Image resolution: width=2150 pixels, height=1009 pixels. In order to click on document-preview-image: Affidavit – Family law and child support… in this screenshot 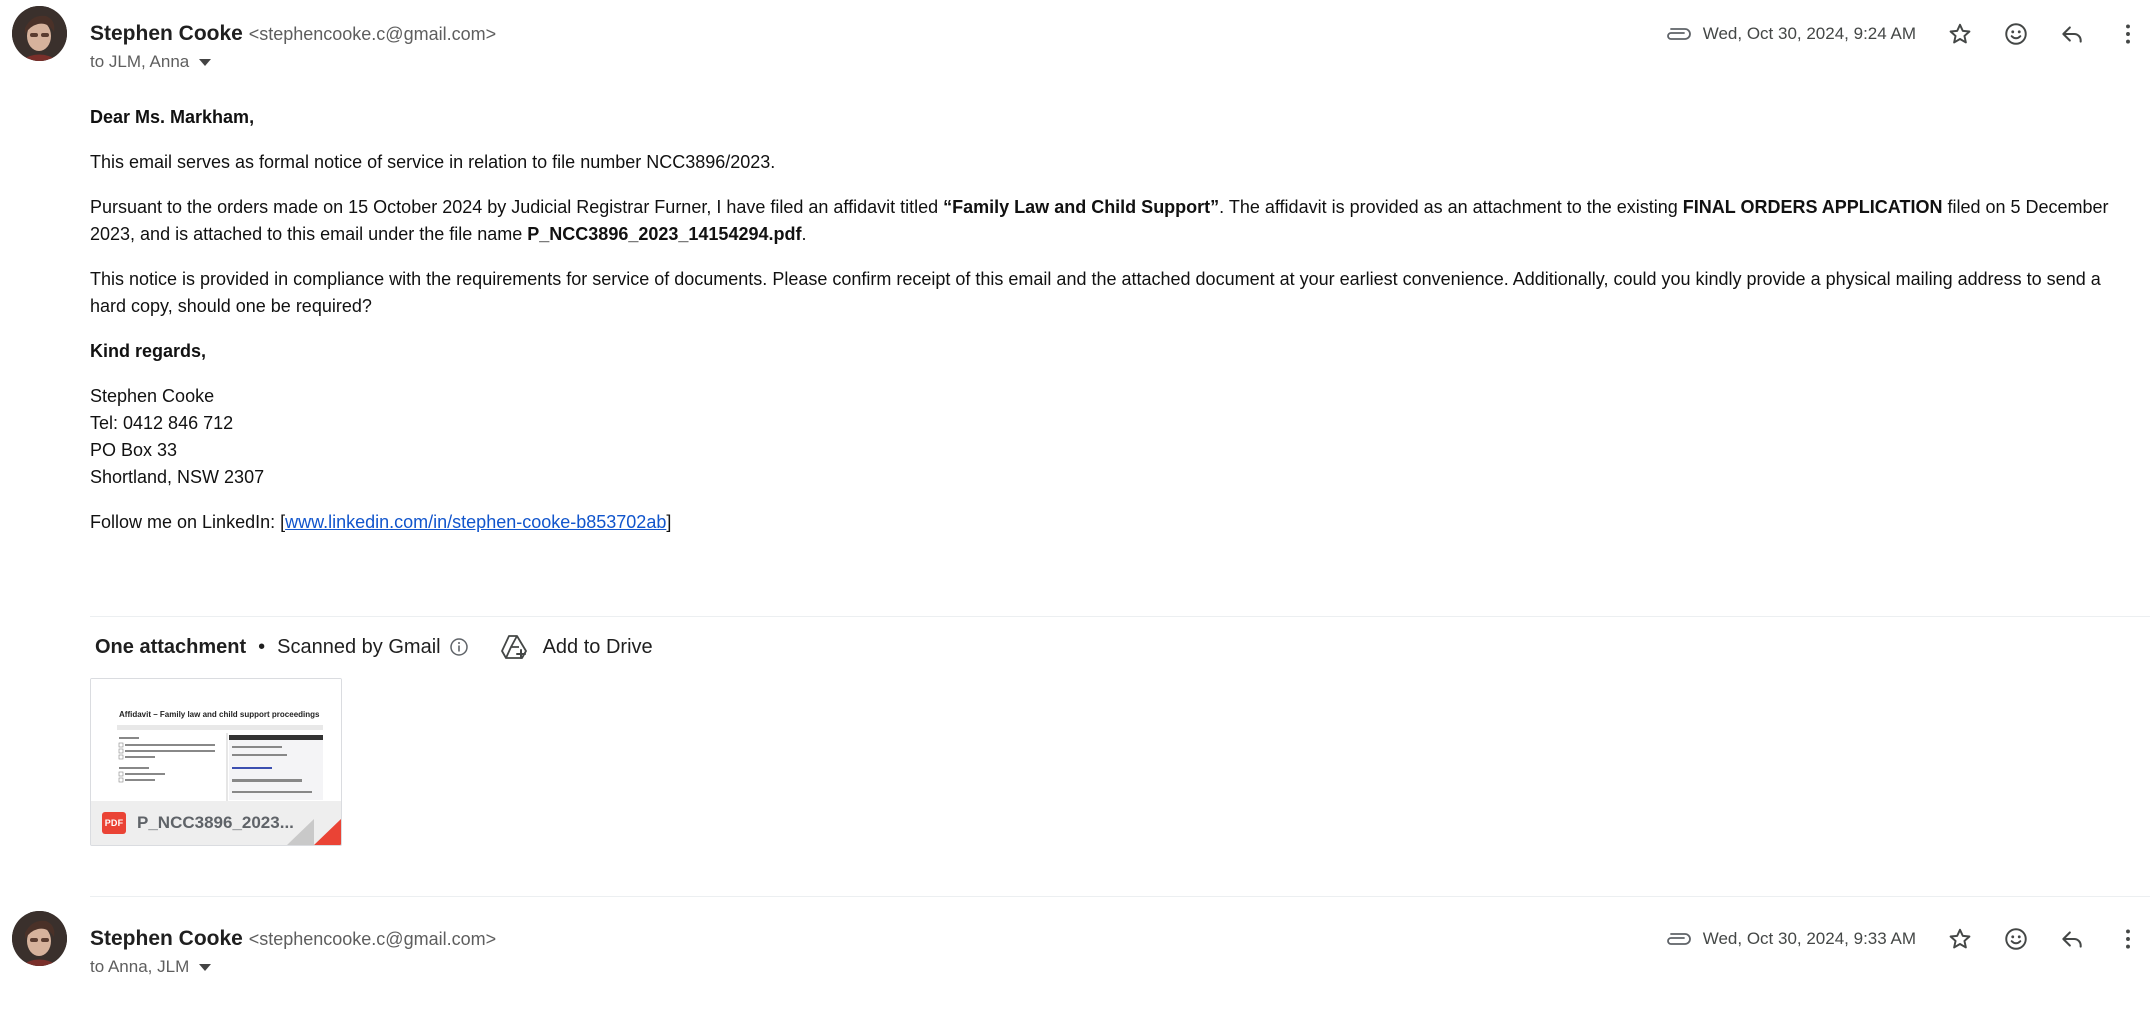, I will do `click(216, 740)`.